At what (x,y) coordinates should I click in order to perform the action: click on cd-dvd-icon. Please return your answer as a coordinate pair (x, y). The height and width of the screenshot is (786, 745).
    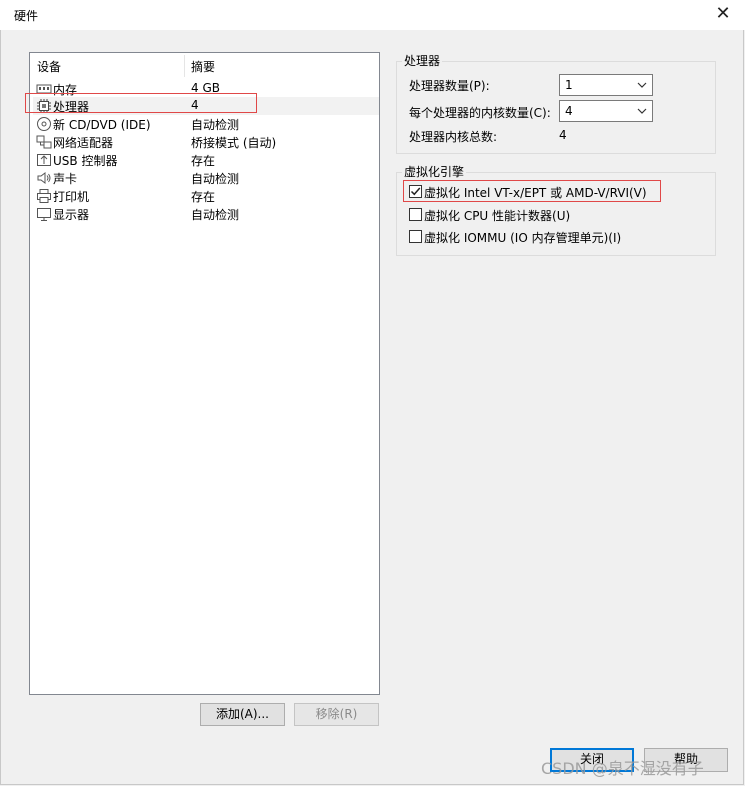
    Looking at the image, I should click on (44, 124).